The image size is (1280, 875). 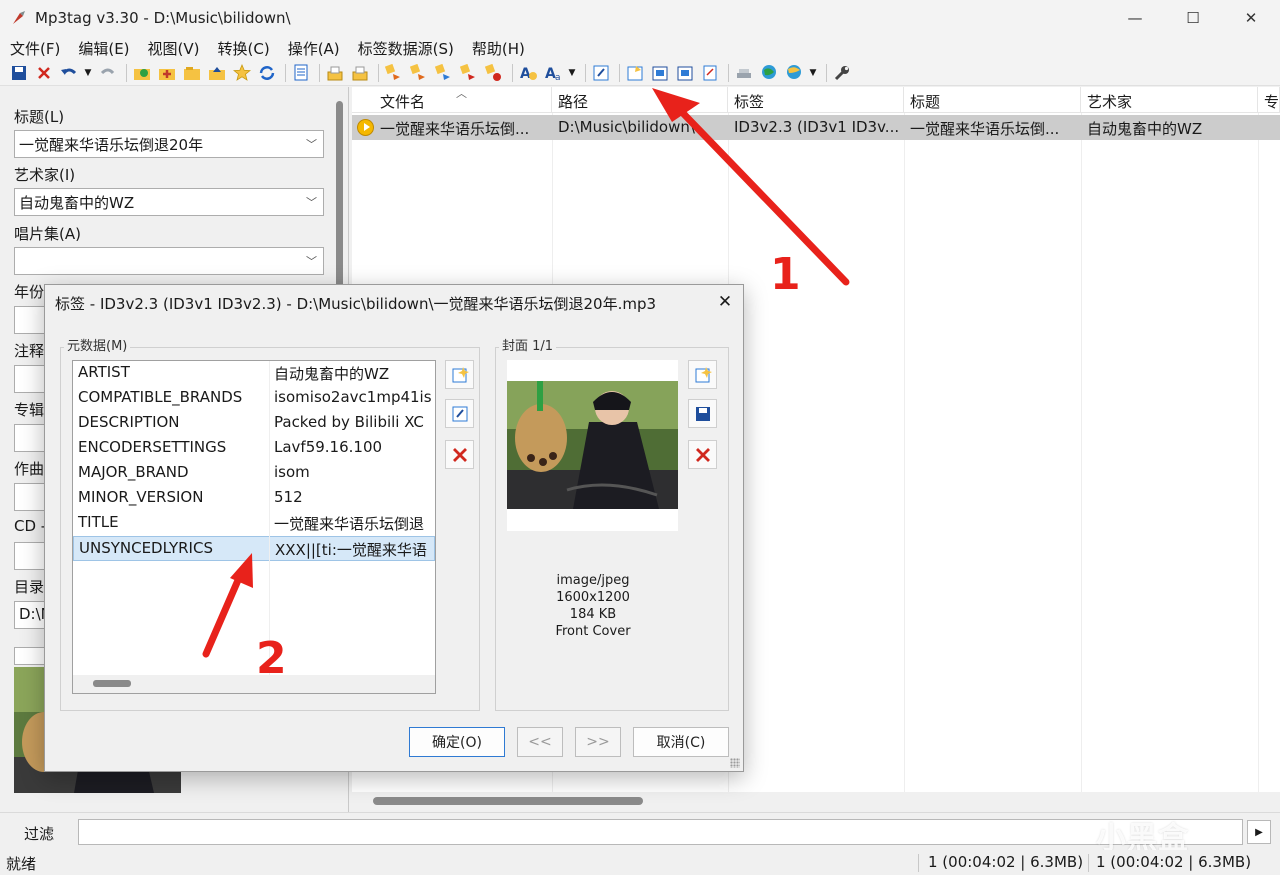 I want to click on album-field: ﹀, so click(x=169, y=261).